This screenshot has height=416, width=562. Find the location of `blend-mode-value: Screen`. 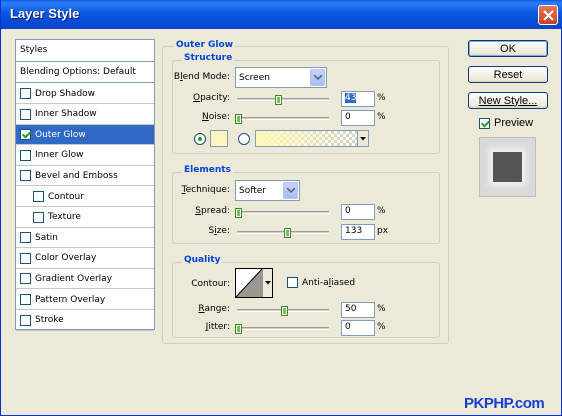

blend-mode-value: Screen is located at coordinates (254, 77).